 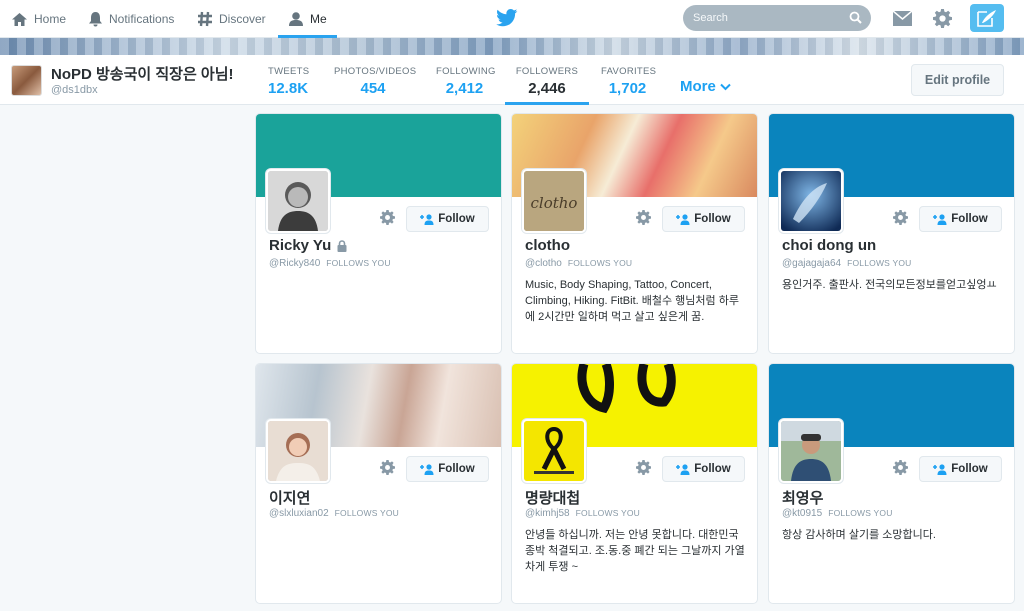 I want to click on user-name: choi dong un, so click(x=829, y=245).